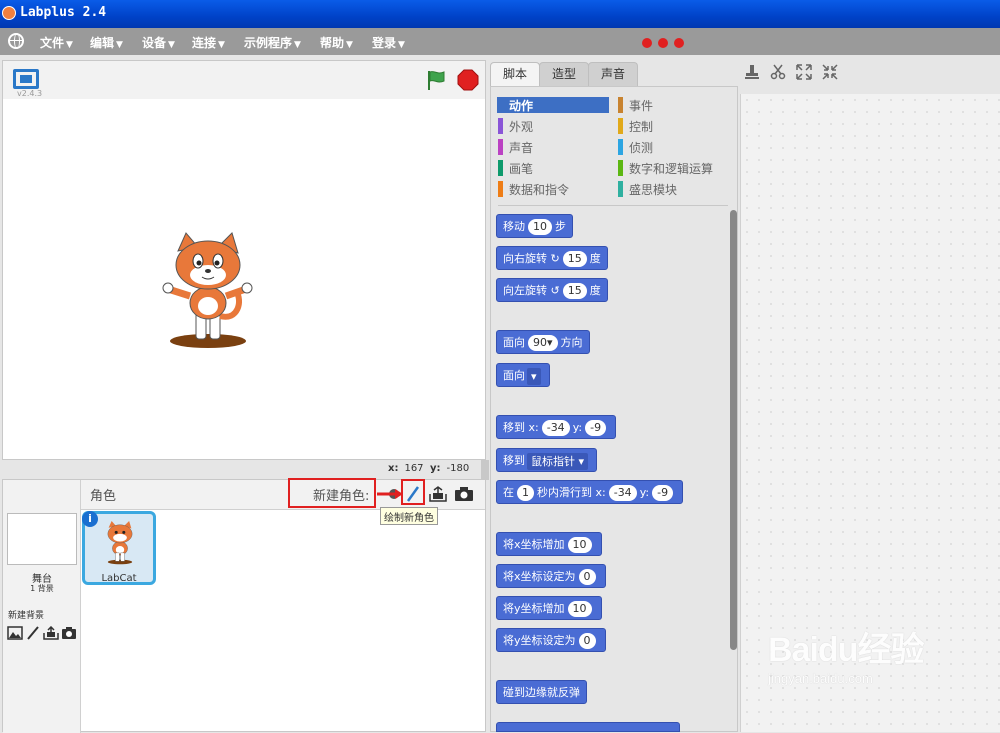 The image size is (1000, 733). Describe the element at coordinates (388, 42) in the screenshot. I see `menu-login: 登录 ▼` at that location.